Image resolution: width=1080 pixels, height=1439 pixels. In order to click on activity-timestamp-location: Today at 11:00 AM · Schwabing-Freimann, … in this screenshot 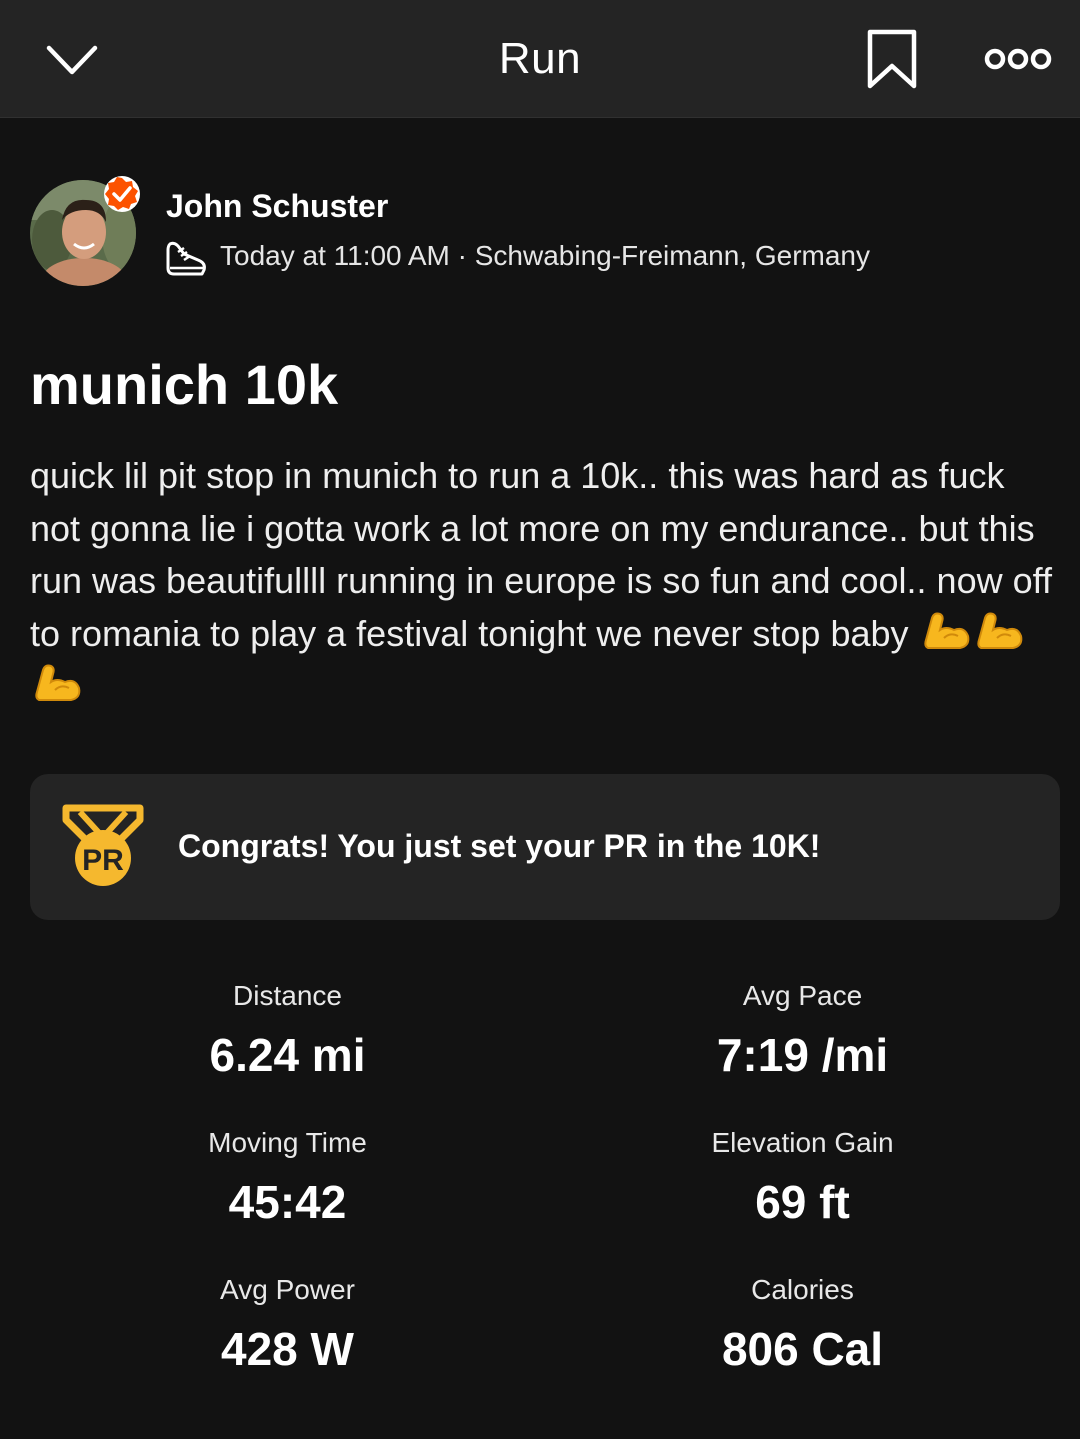, I will do `click(545, 255)`.